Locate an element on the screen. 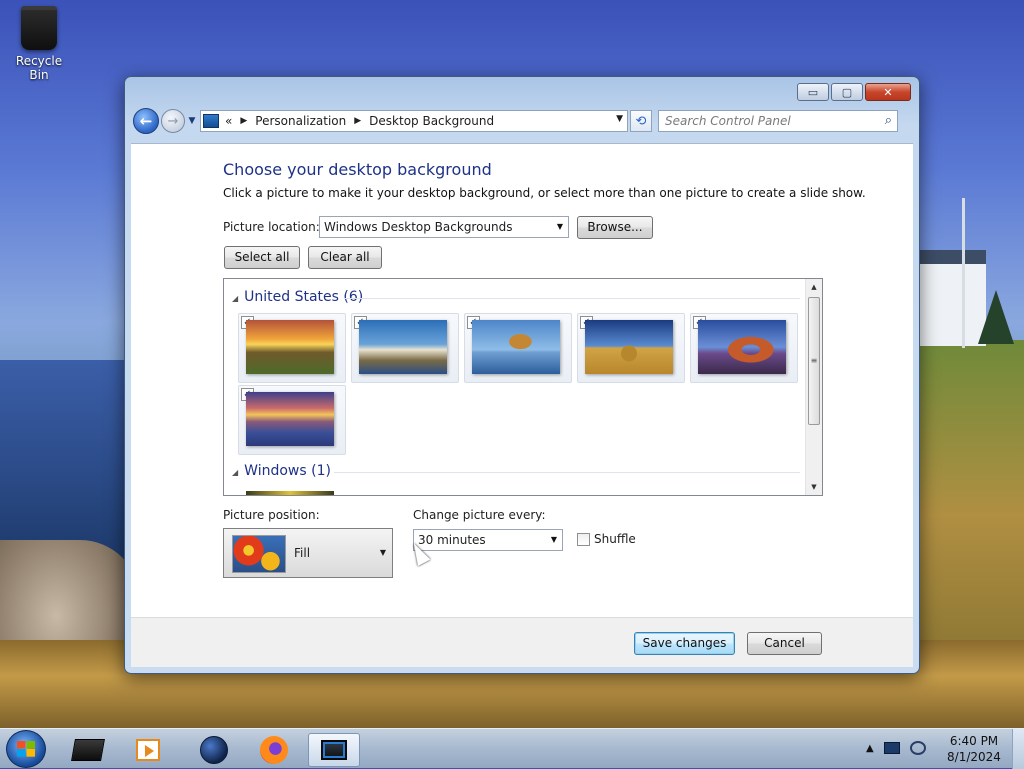  back-button: ← is located at coordinates (146, 121).